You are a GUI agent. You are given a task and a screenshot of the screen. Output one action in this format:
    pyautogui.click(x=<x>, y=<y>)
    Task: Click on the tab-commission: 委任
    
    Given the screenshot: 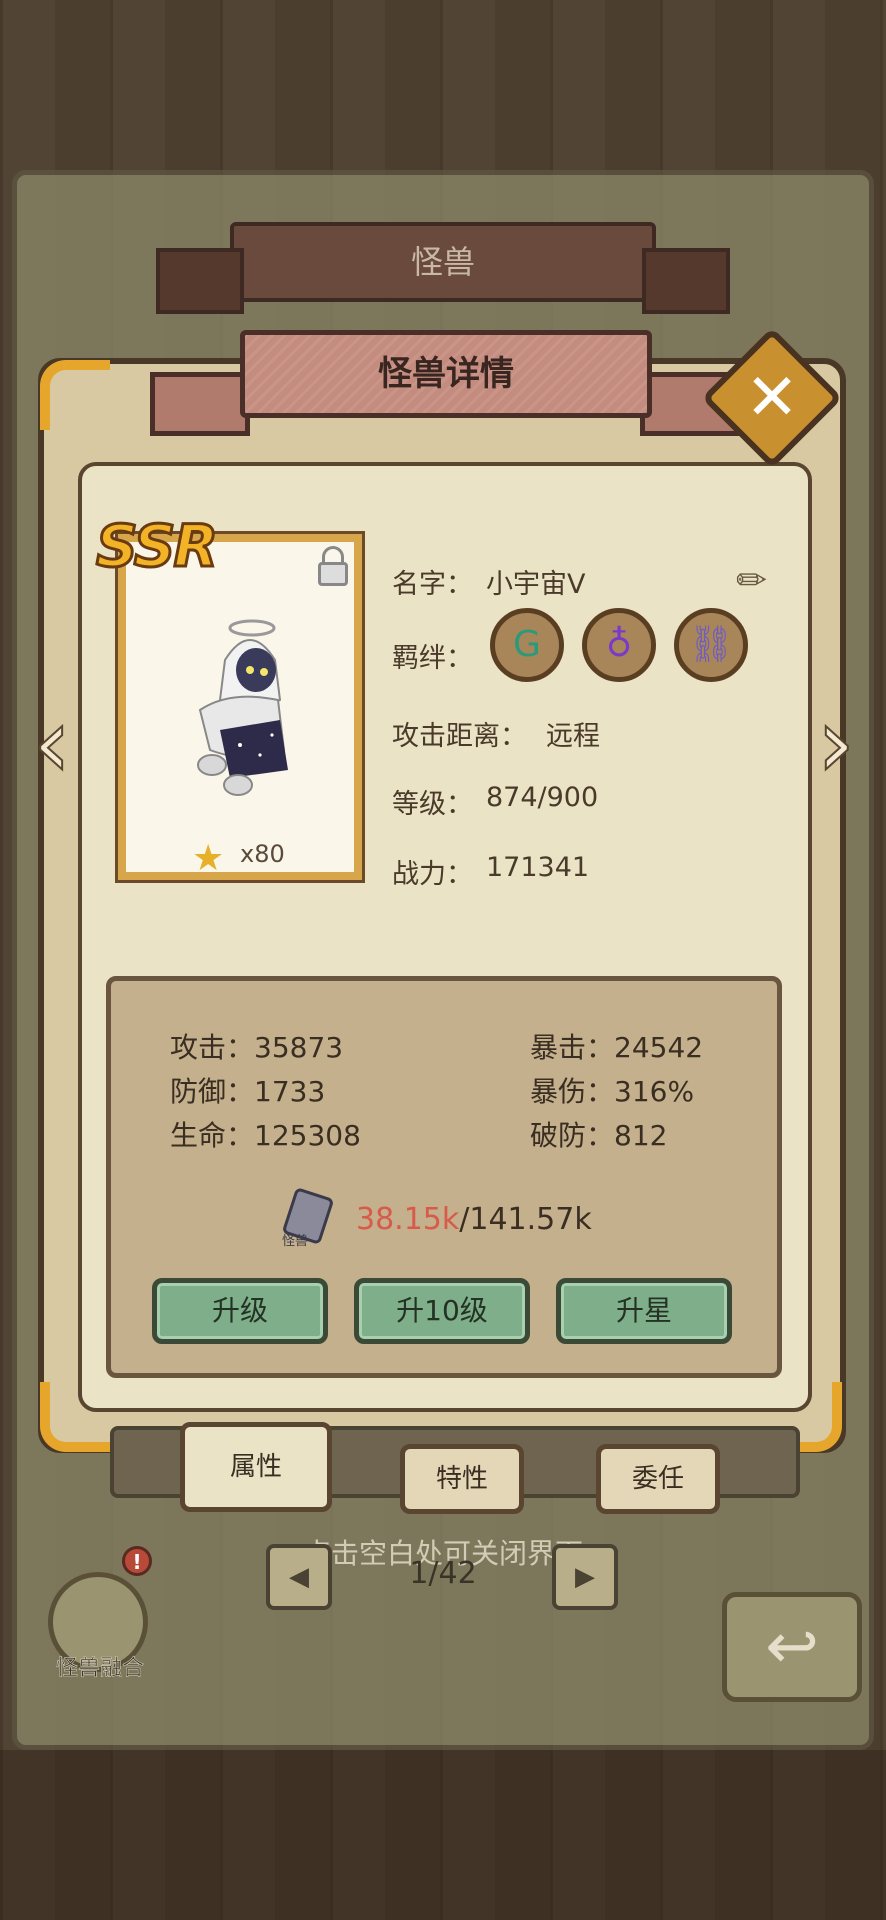 What is the action you would take?
    pyautogui.click(x=658, y=1479)
    